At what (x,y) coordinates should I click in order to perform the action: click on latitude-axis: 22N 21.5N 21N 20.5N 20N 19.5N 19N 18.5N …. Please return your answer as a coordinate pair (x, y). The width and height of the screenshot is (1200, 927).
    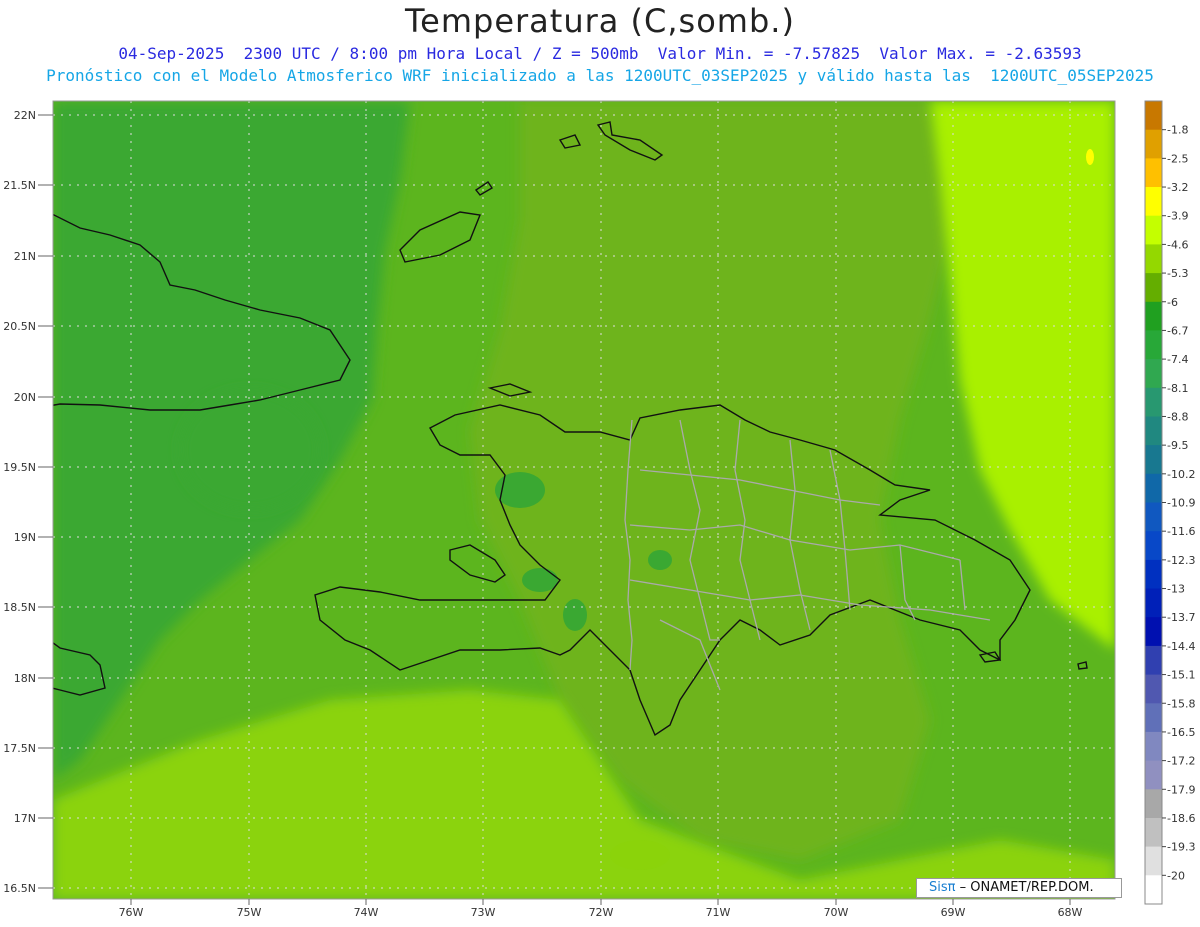
    Looking at the image, I should click on (19, 502).